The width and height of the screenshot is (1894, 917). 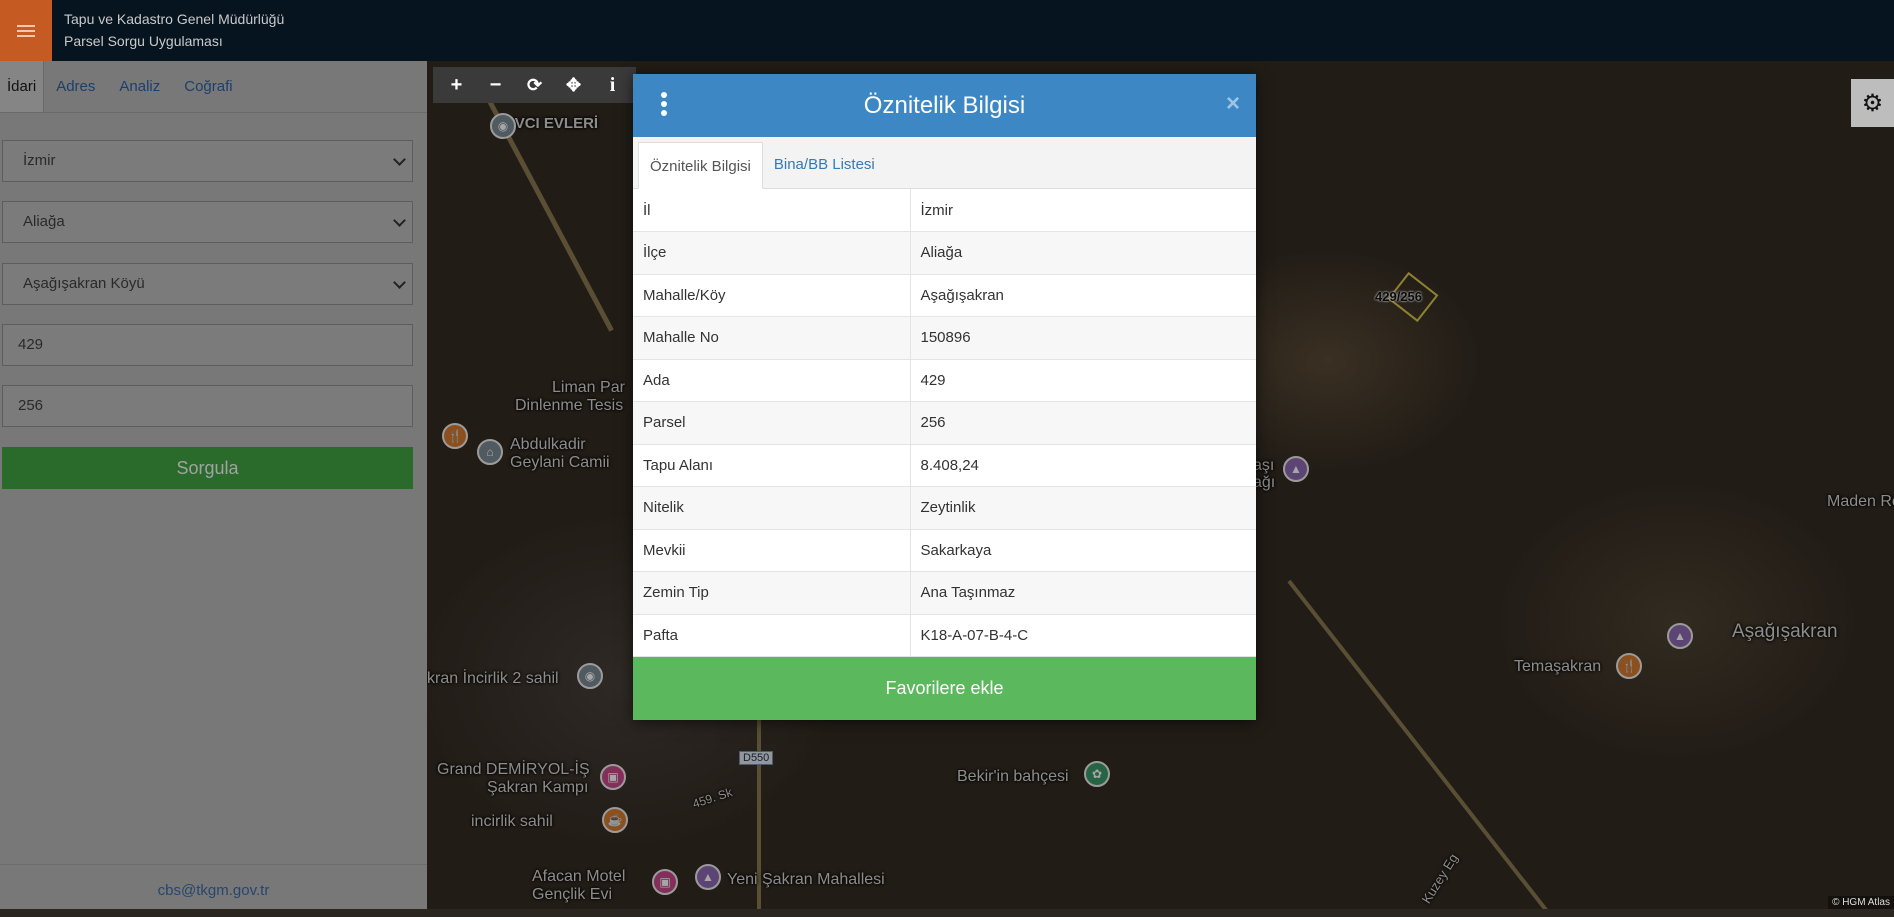 I want to click on attr-key: Nitelik, so click(x=772, y=508).